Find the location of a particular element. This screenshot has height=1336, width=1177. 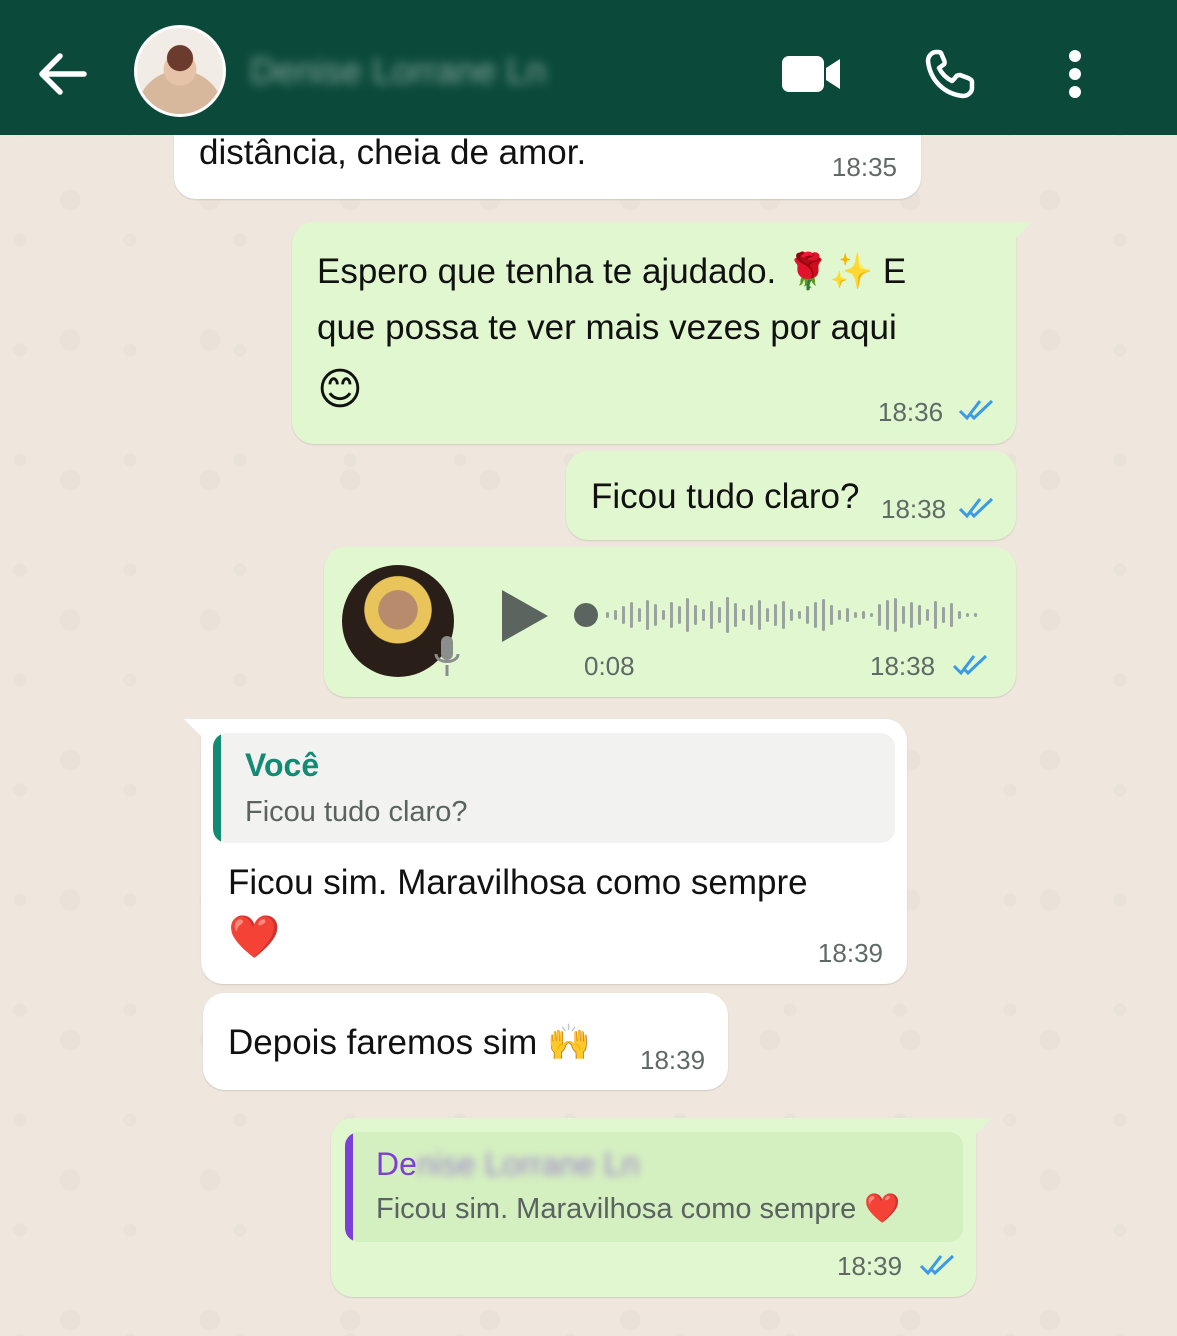

quote-text: Ficou tudo claro? is located at coordinates (356, 812).